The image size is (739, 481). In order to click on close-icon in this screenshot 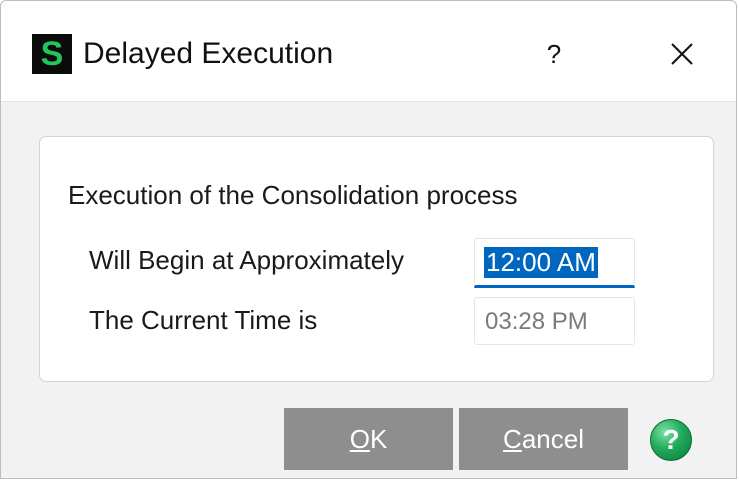, I will do `click(682, 54)`.